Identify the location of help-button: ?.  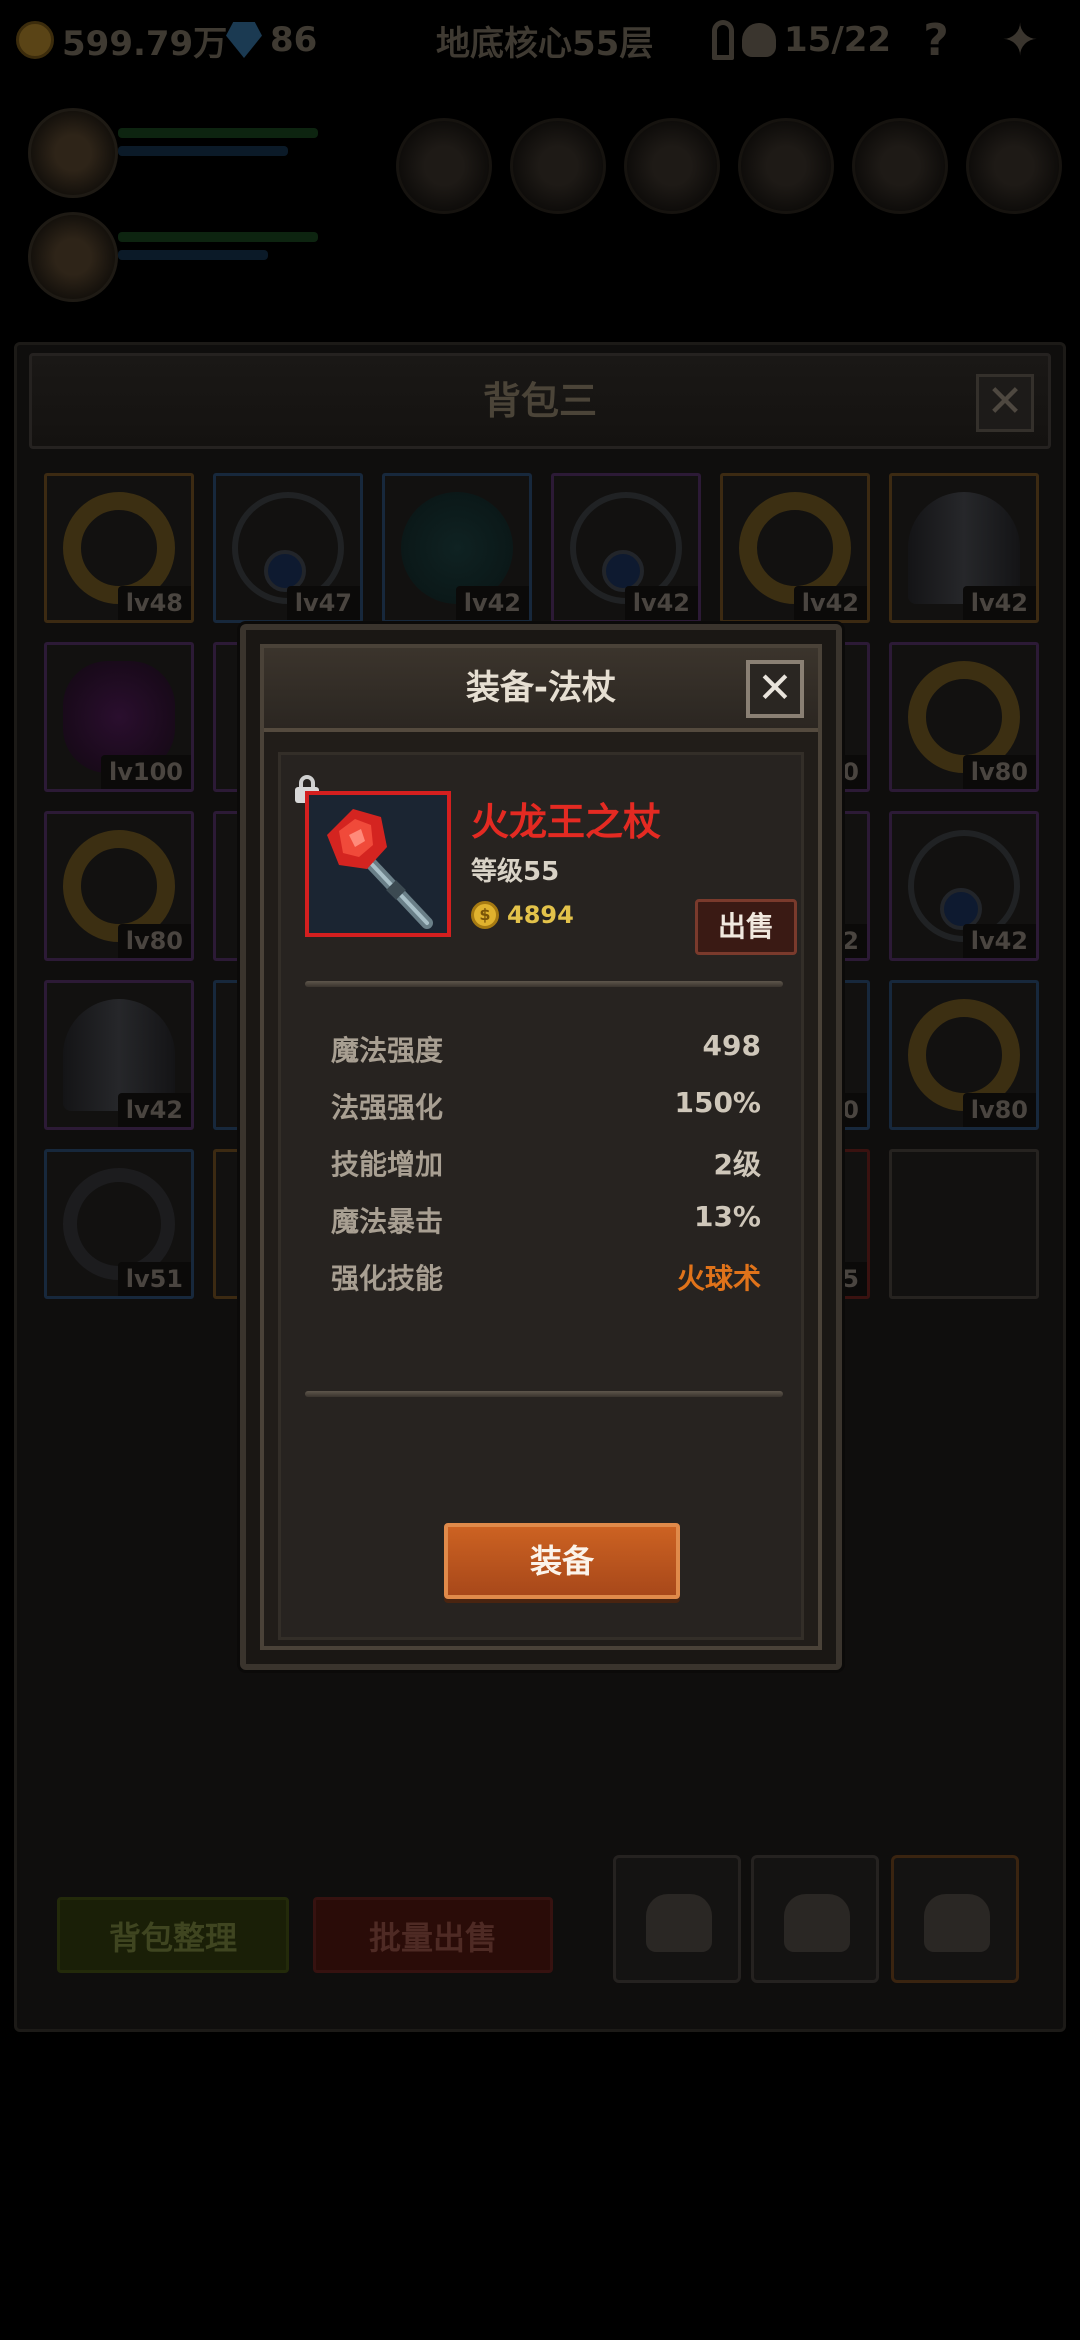
(936, 40).